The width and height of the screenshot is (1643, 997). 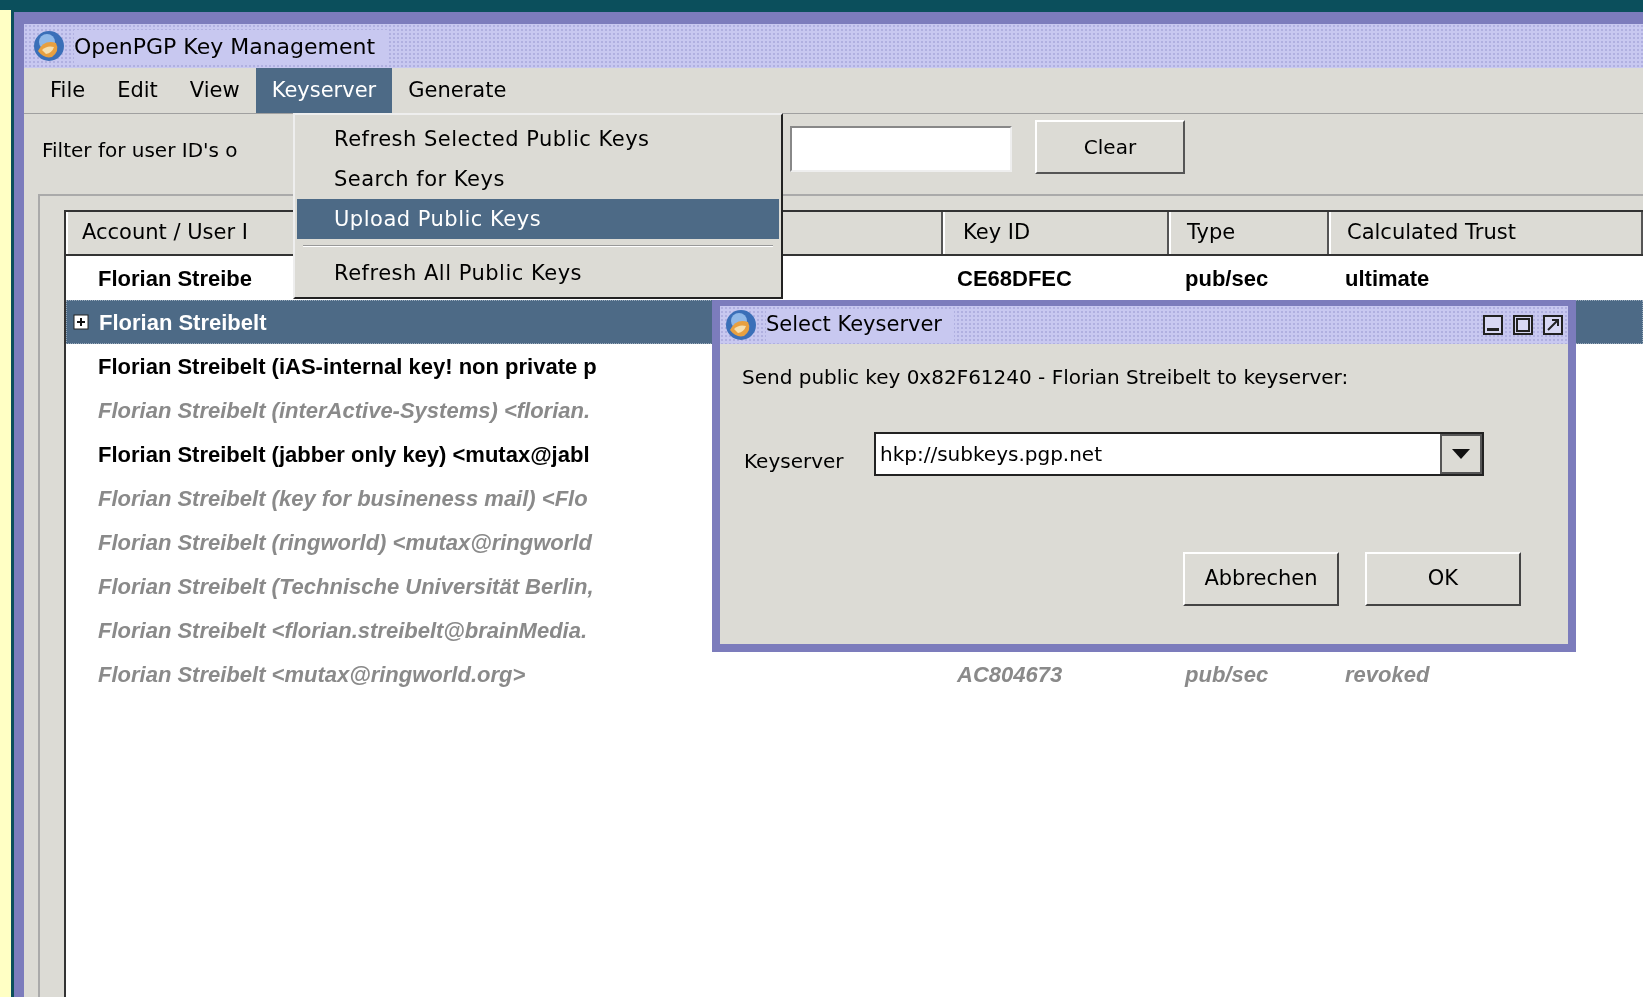 What do you see at coordinates (231, 46) in the screenshot?
I see `window-title: OpenPGP Key Management` at bounding box center [231, 46].